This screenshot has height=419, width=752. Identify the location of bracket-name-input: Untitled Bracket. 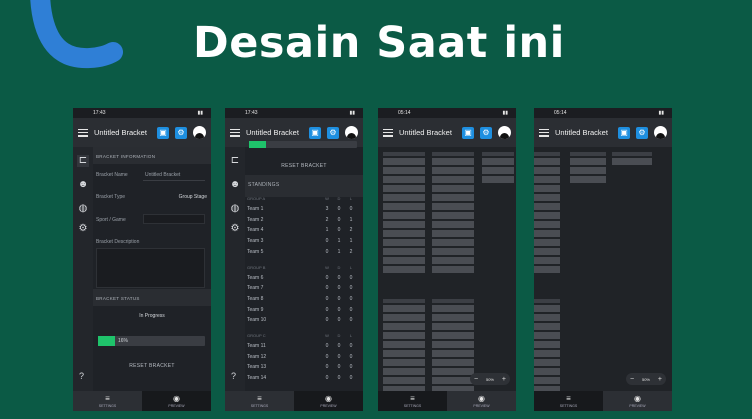
(162, 175).